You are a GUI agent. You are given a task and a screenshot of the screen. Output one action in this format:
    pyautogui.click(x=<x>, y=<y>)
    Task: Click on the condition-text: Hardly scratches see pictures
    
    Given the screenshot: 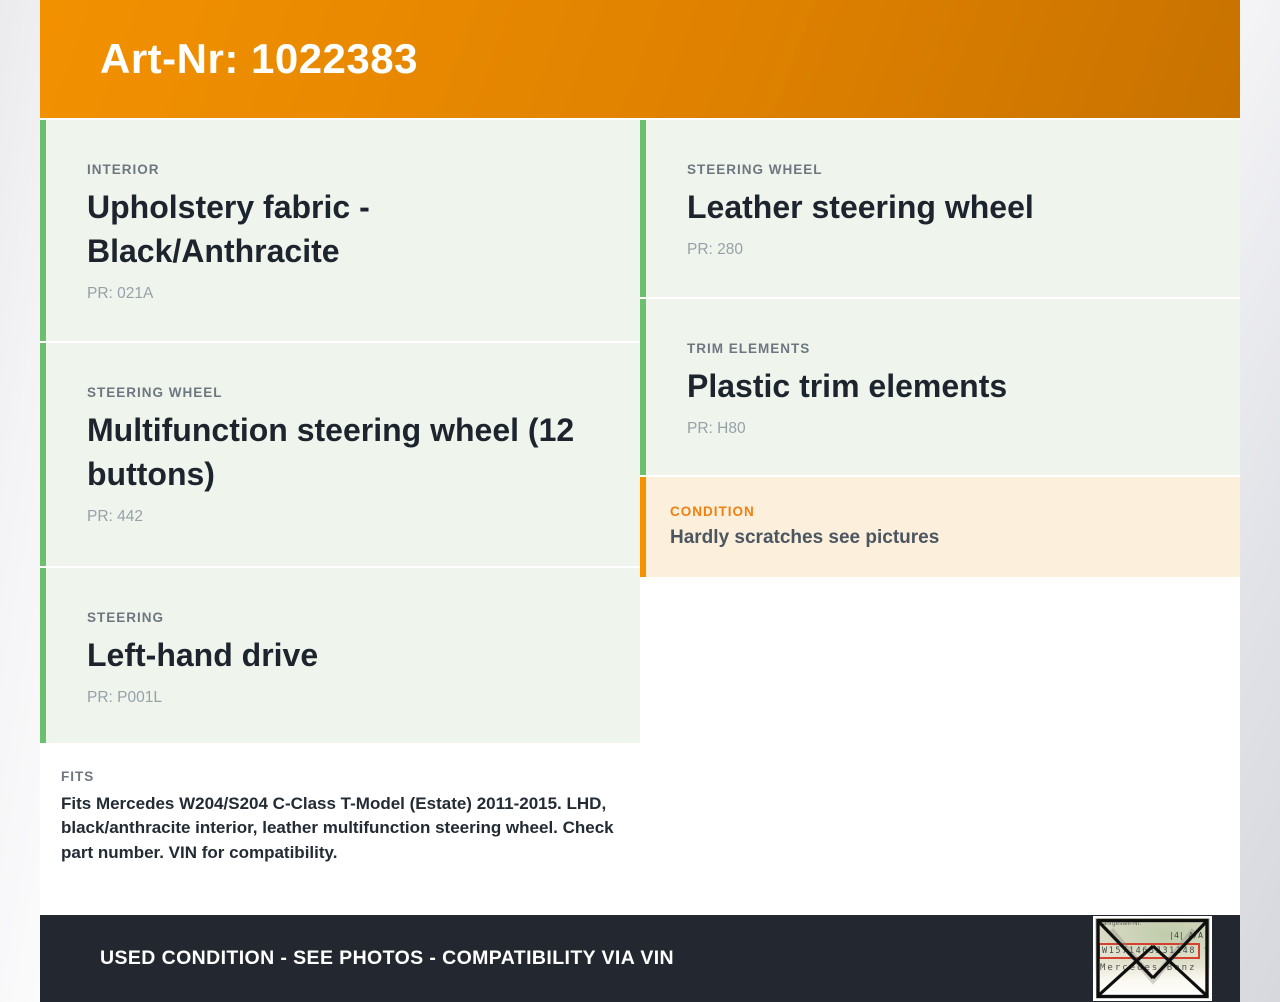 What is the action you would take?
    pyautogui.click(x=805, y=537)
    